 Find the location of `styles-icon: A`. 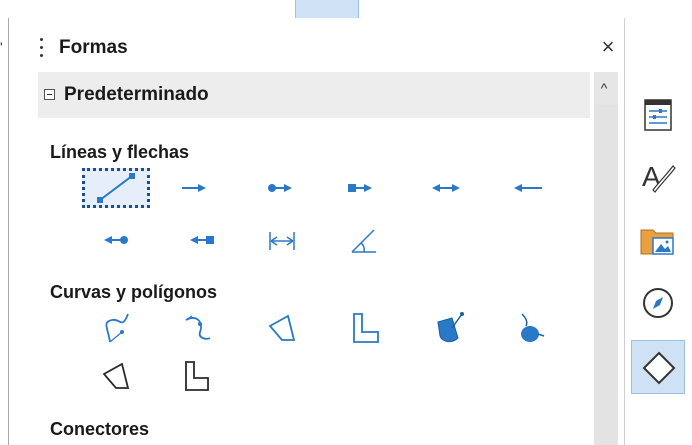

styles-icon: A is located at coordinates (659, 177).